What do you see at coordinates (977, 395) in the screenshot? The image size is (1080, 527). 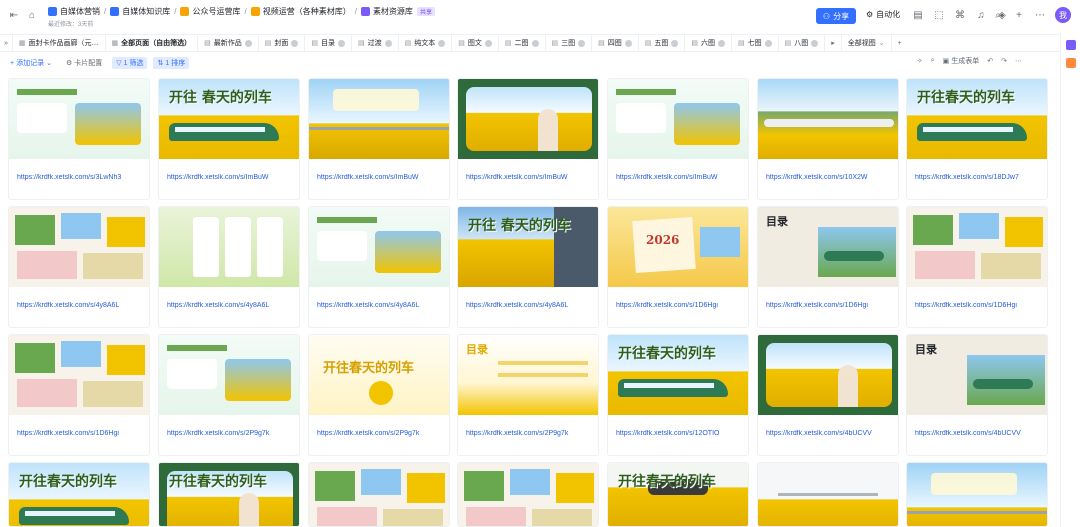 I see `gallery-card: 目录 https://krdfk.xetslk.com/s/4bUCVV` at bounding box center [977, 395].